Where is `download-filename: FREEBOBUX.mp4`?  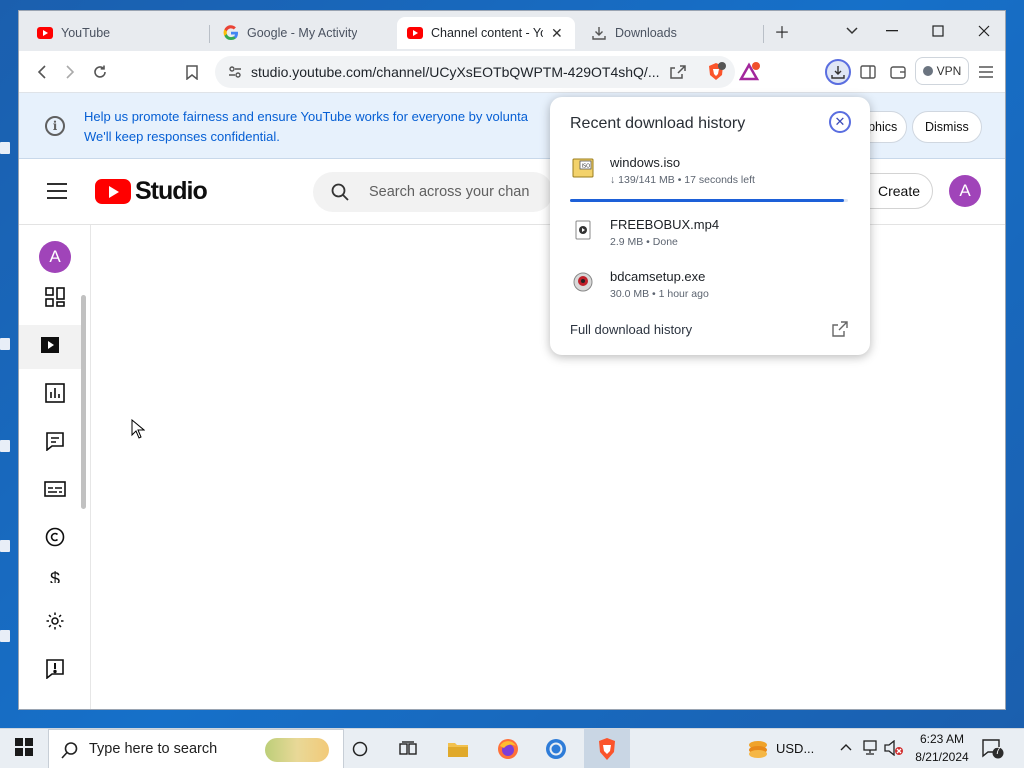
download-filename: FREEBOBUX.mp4 is located at coordinates (665, 224).